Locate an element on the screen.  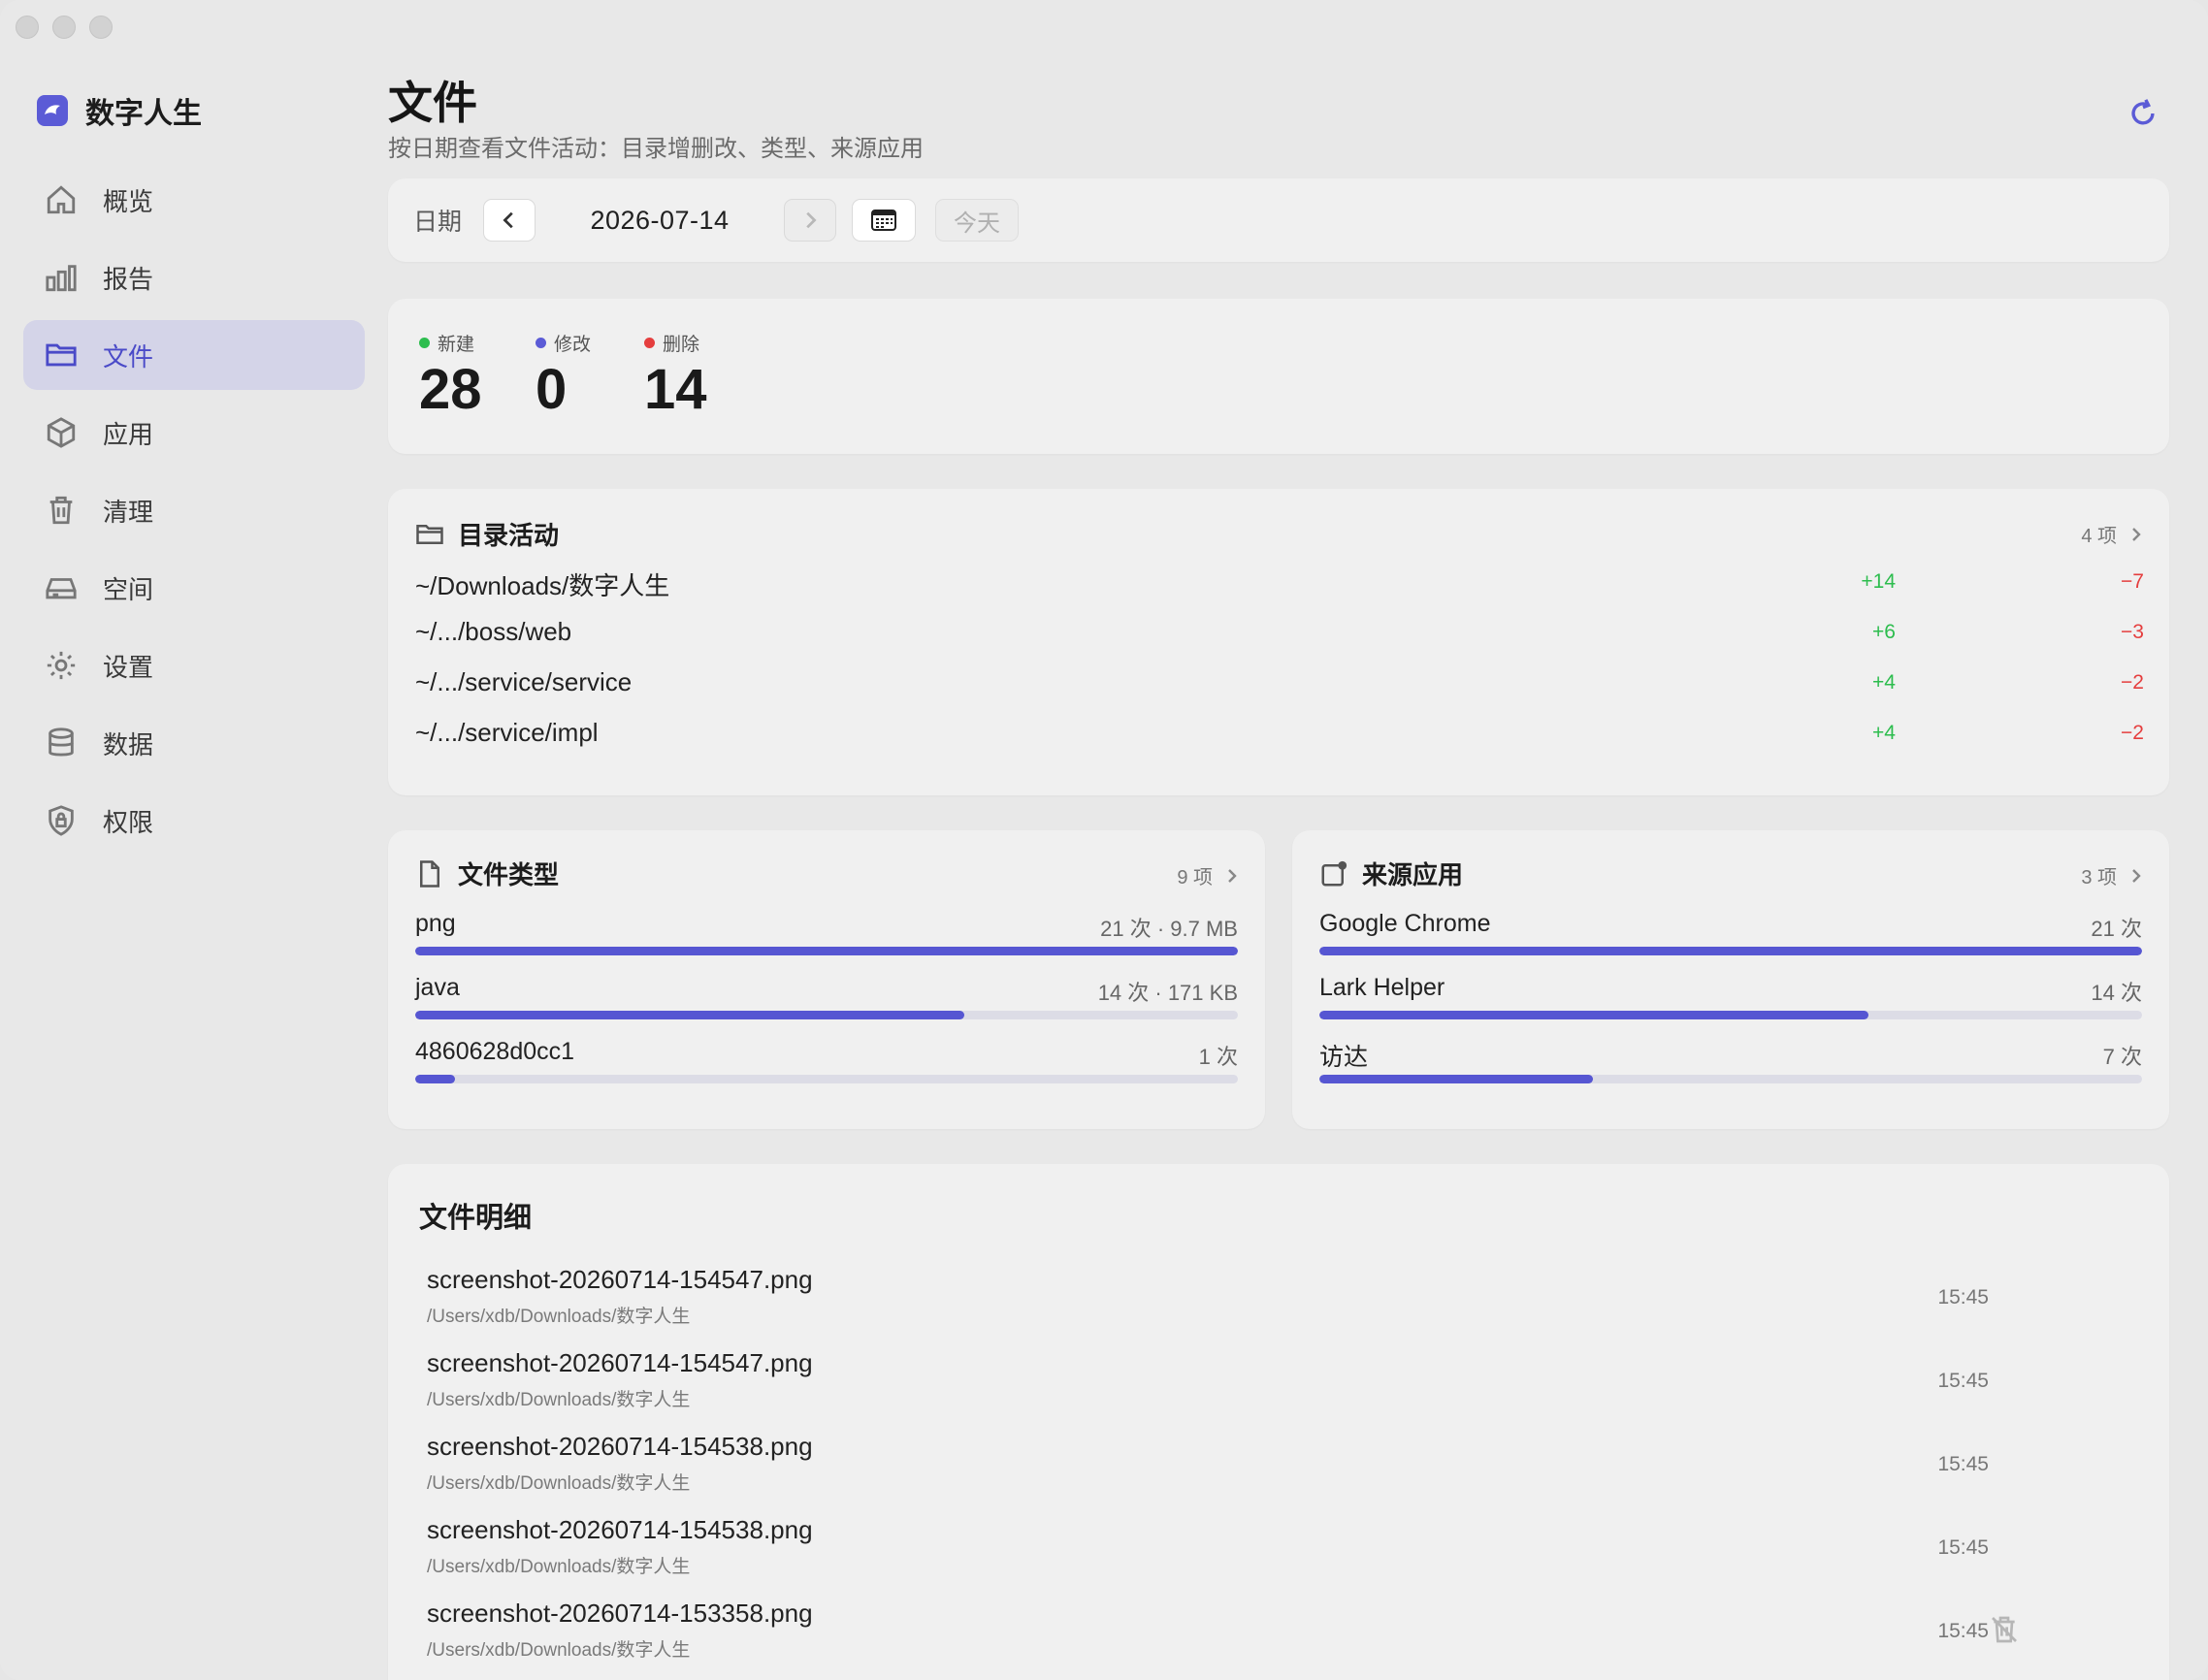
source-row: 访达 7 次 is located at coordinates (1730, 1069).